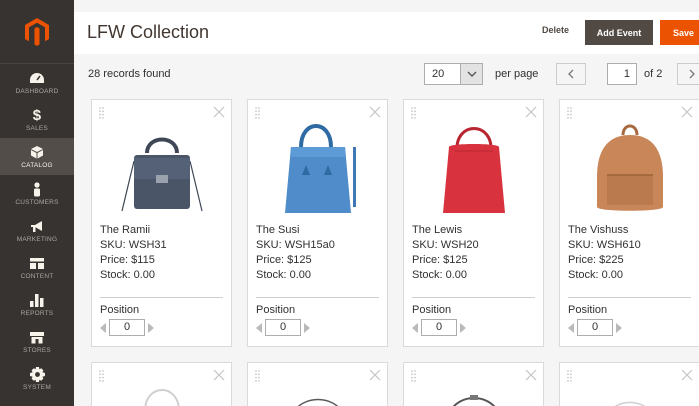 The width and height of the screenshot is (699, 406). I want to click on nav-stores: Stores, so click(37, 341).